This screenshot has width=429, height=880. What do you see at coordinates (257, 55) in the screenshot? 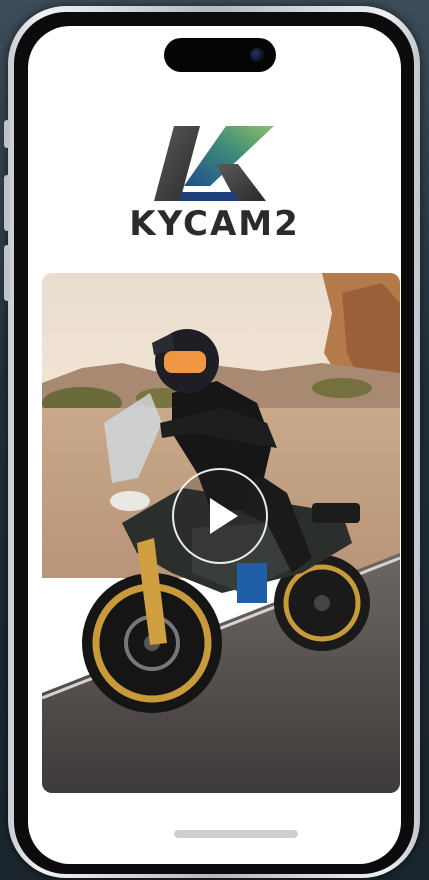
I see `front-camera-icon` at bounding box center [257, 55].